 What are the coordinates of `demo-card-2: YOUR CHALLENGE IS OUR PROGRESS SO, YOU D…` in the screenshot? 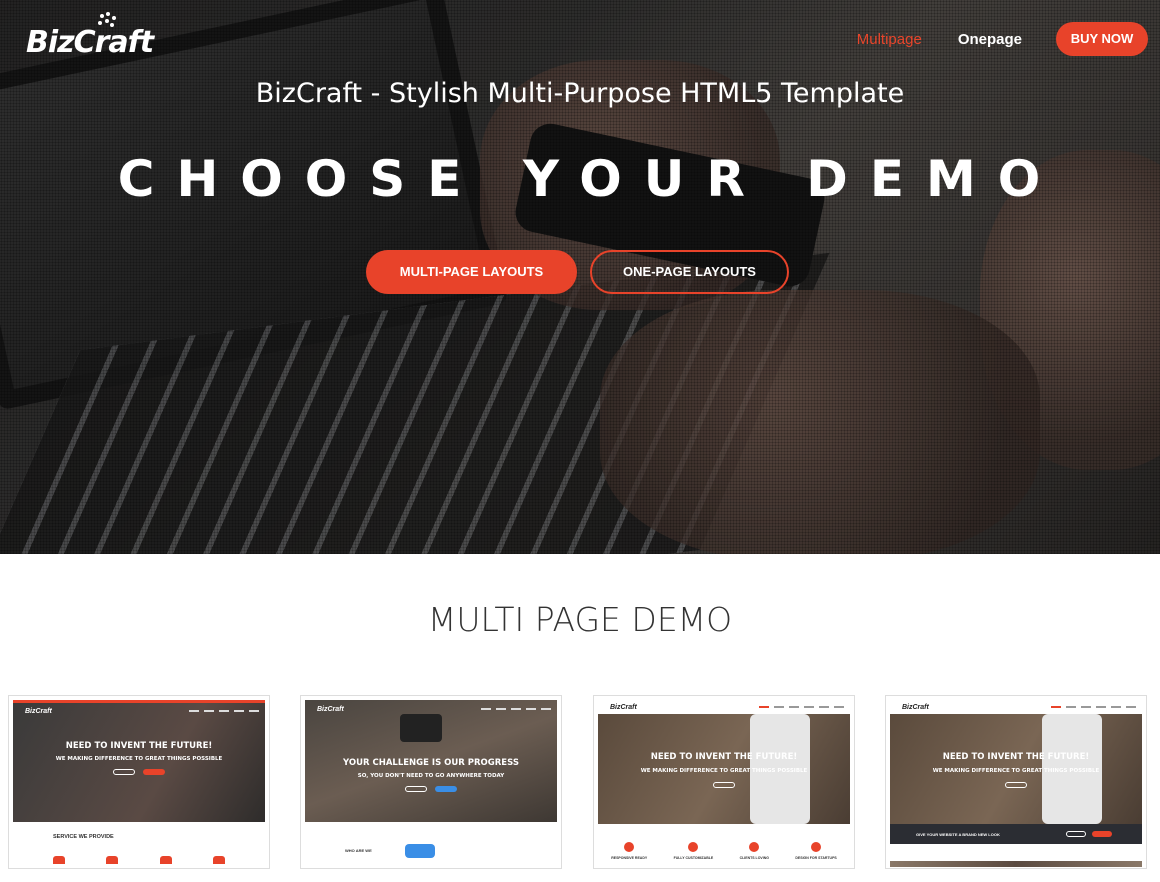 It's located at (431, 782).